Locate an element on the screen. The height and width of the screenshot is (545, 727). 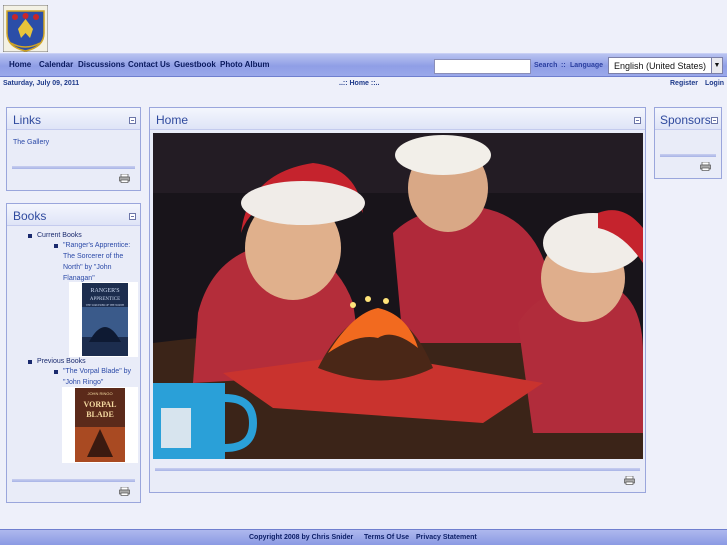
language-select: English (United States) ▼ is located at coordinates (665, 65).